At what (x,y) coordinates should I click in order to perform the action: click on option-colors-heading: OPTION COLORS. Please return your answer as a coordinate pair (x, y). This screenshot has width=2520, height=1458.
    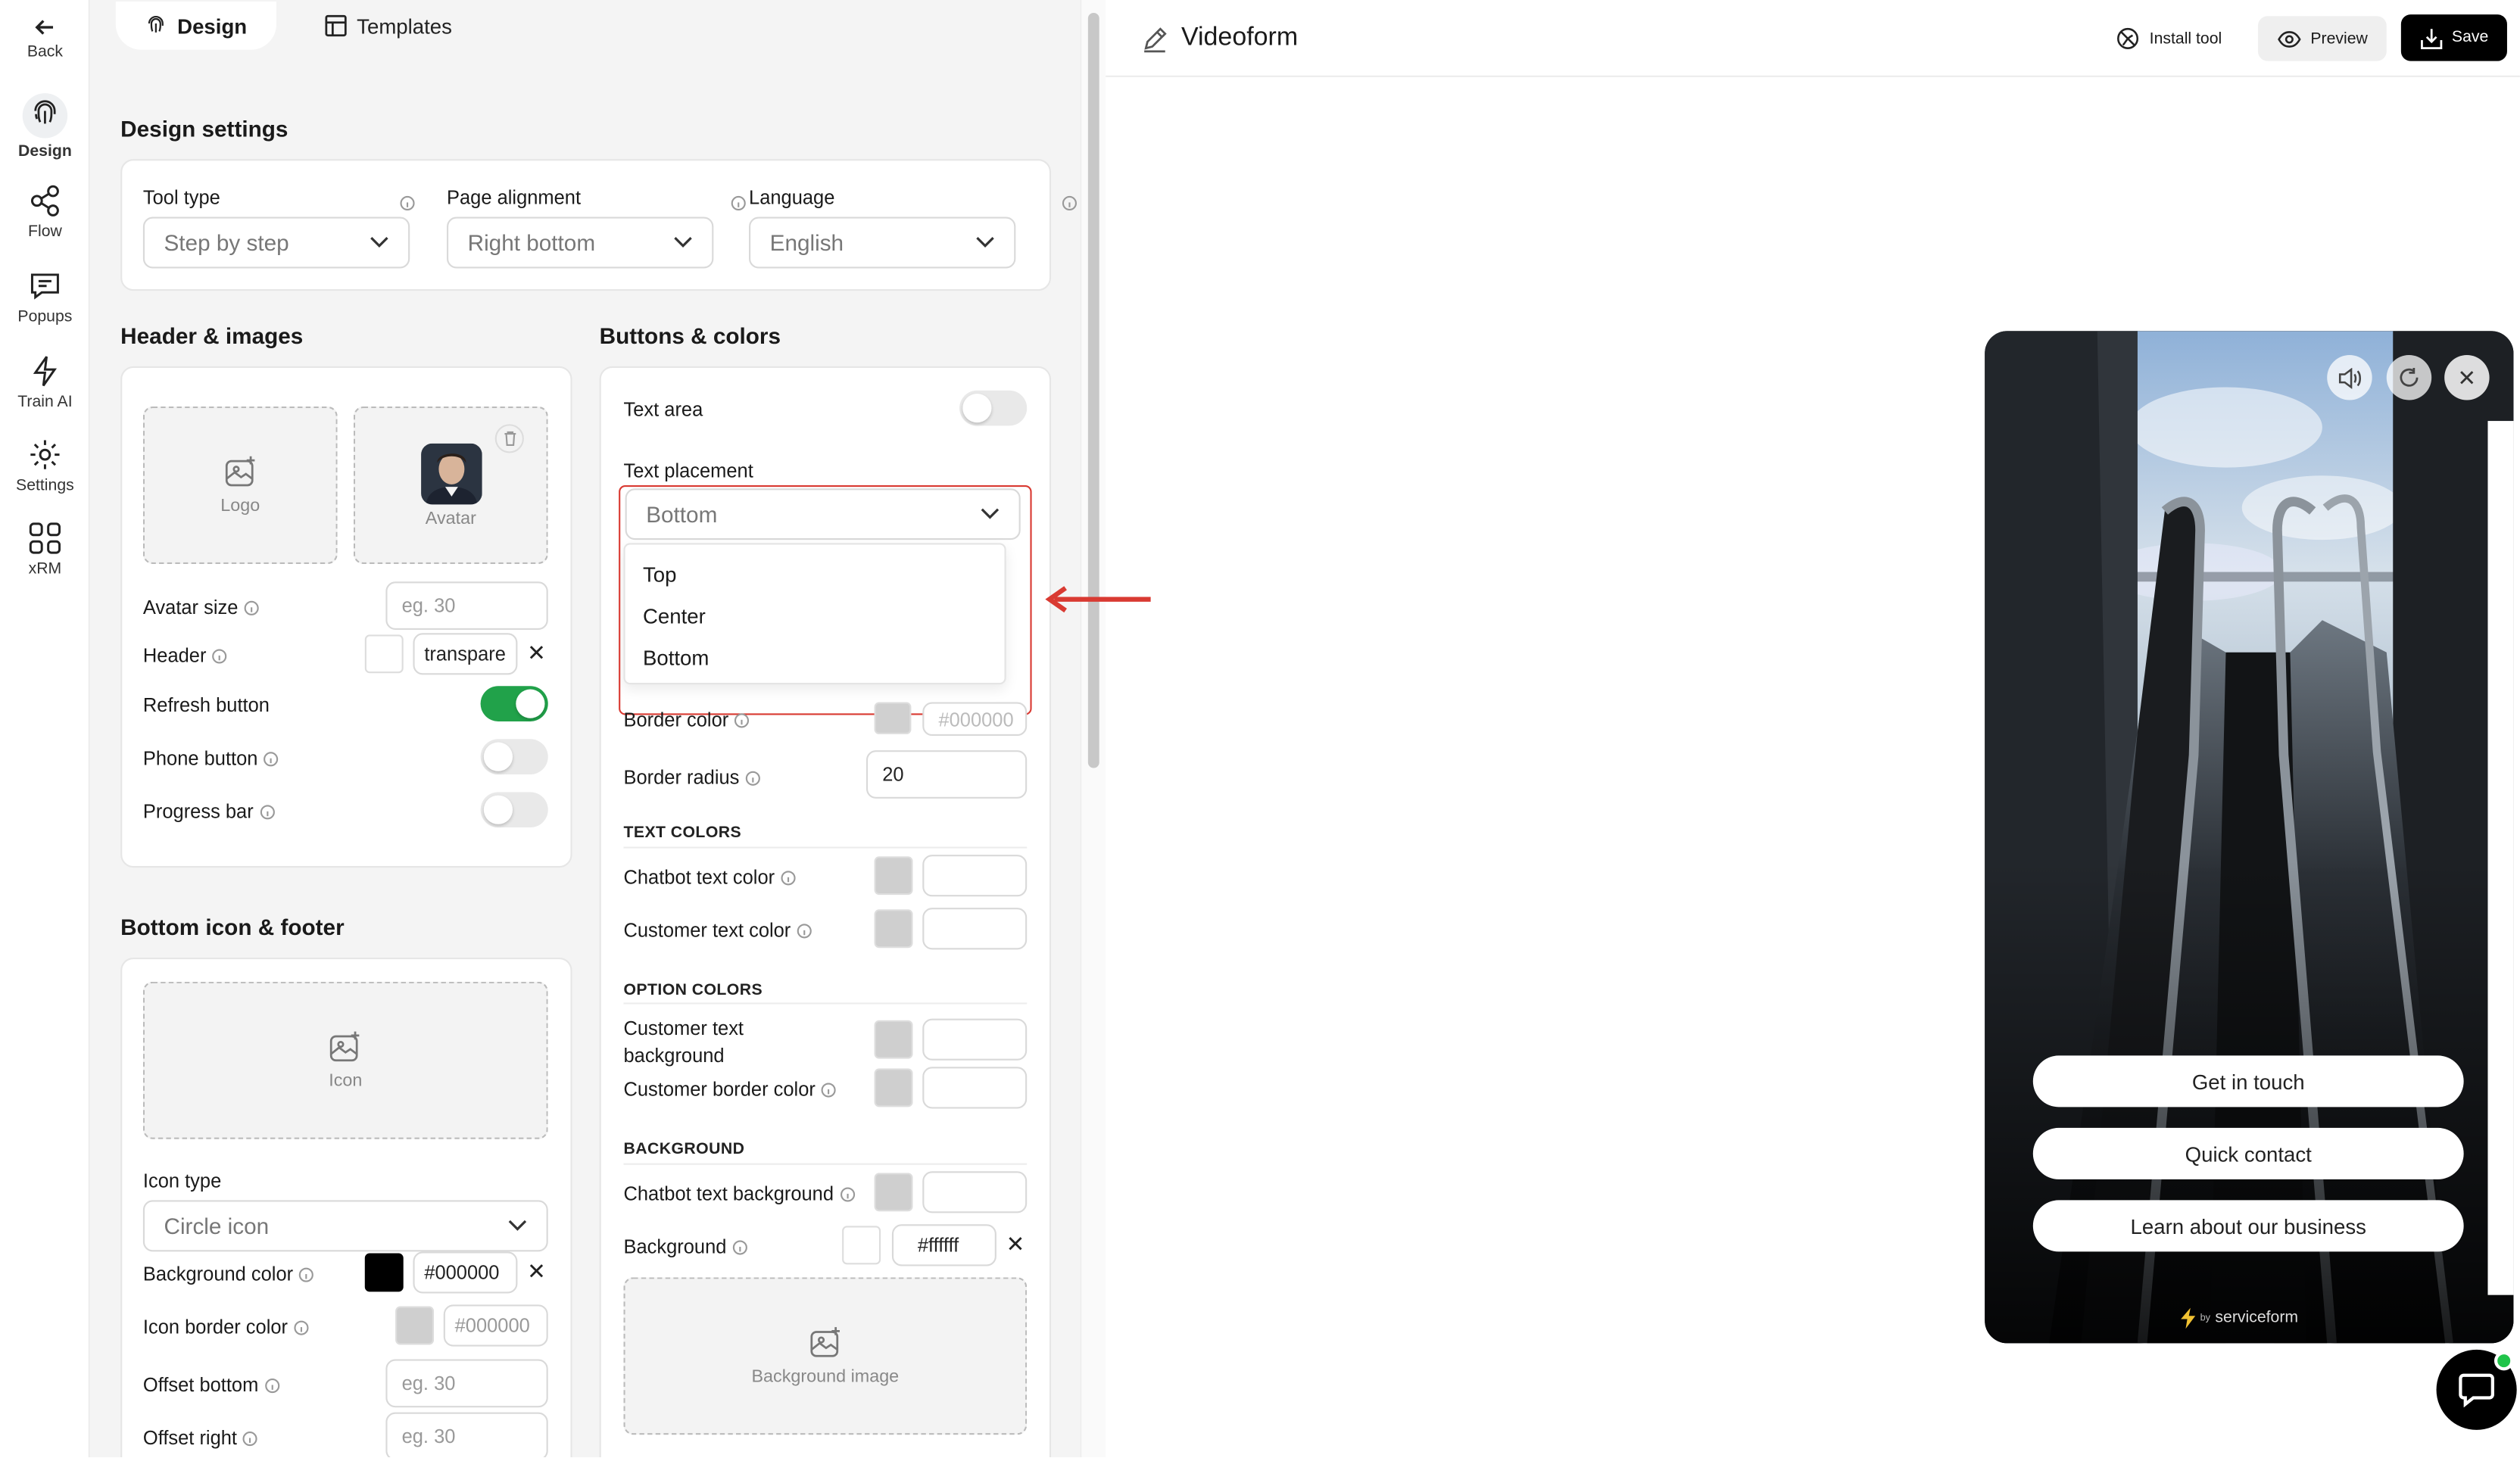
    Looking at the image, I should click on (693, 990).